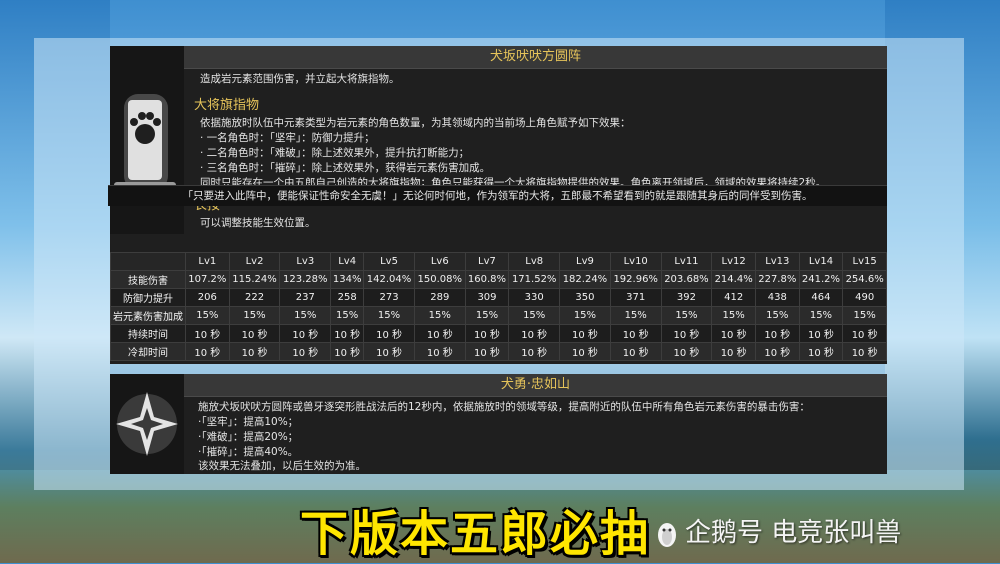 The image size is (1000, 564). Describe the element at coordinates (347, 279) in the screenshot. I see `table-cell: 134%` at that location.